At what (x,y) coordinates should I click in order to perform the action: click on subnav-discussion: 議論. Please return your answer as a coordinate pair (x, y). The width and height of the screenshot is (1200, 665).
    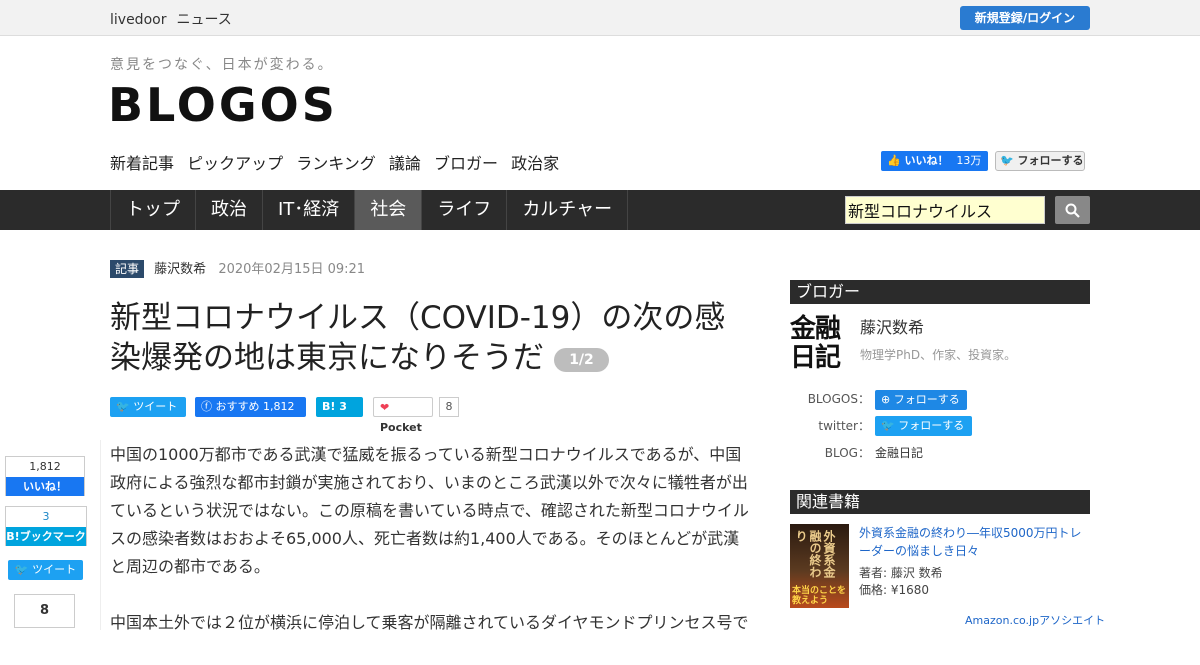
    Looking at the image, I should click on (405, 163).